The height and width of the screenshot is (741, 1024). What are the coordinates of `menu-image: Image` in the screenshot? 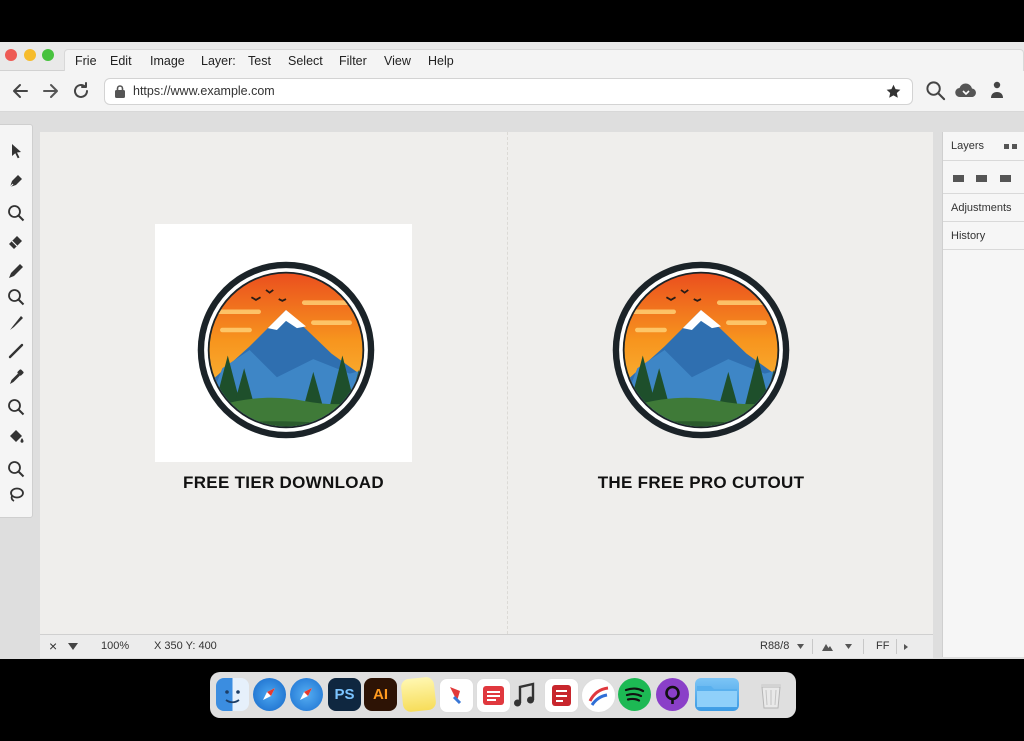 It's located at (167, 61).